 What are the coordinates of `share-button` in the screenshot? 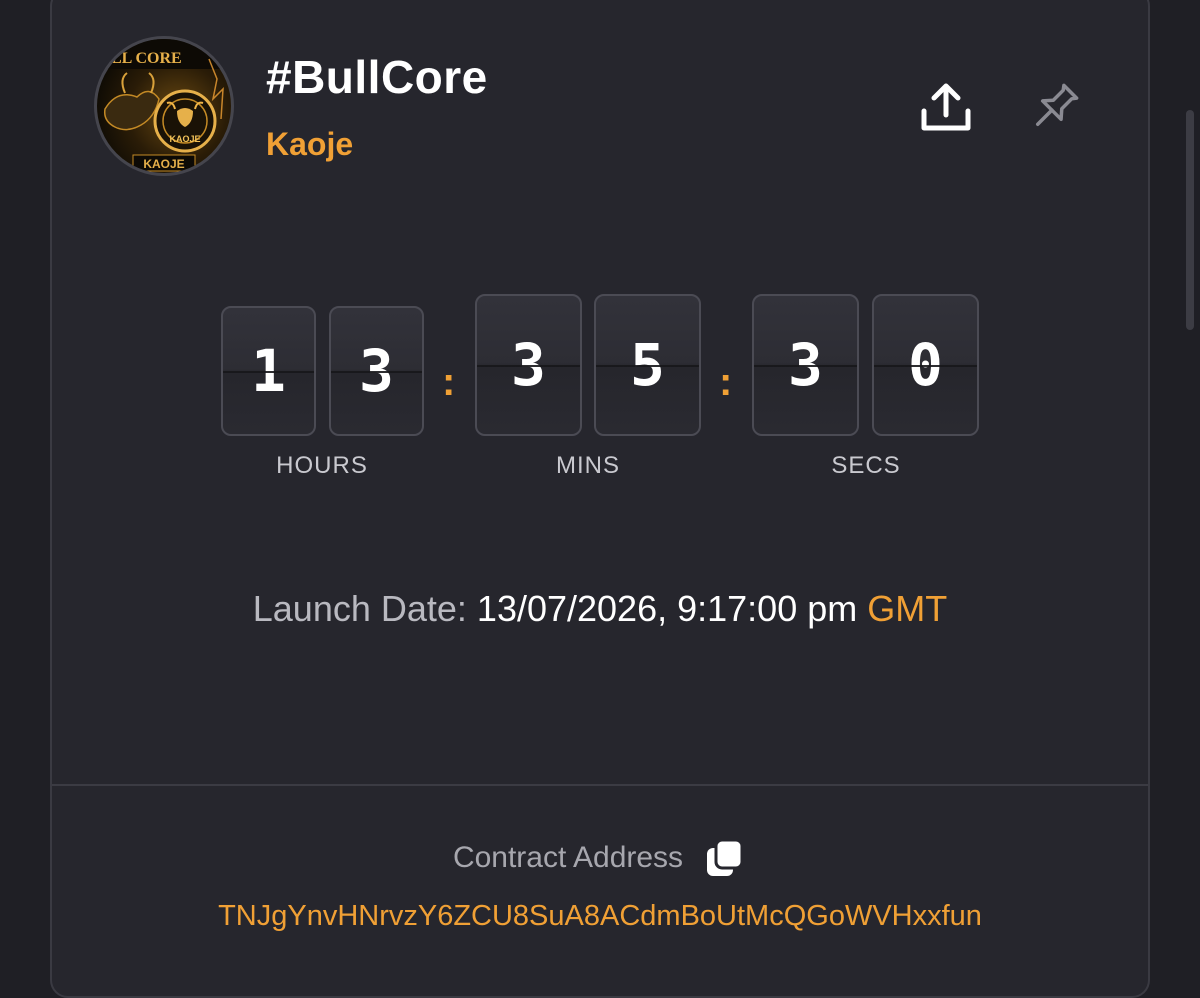 It's located at (946, 108).